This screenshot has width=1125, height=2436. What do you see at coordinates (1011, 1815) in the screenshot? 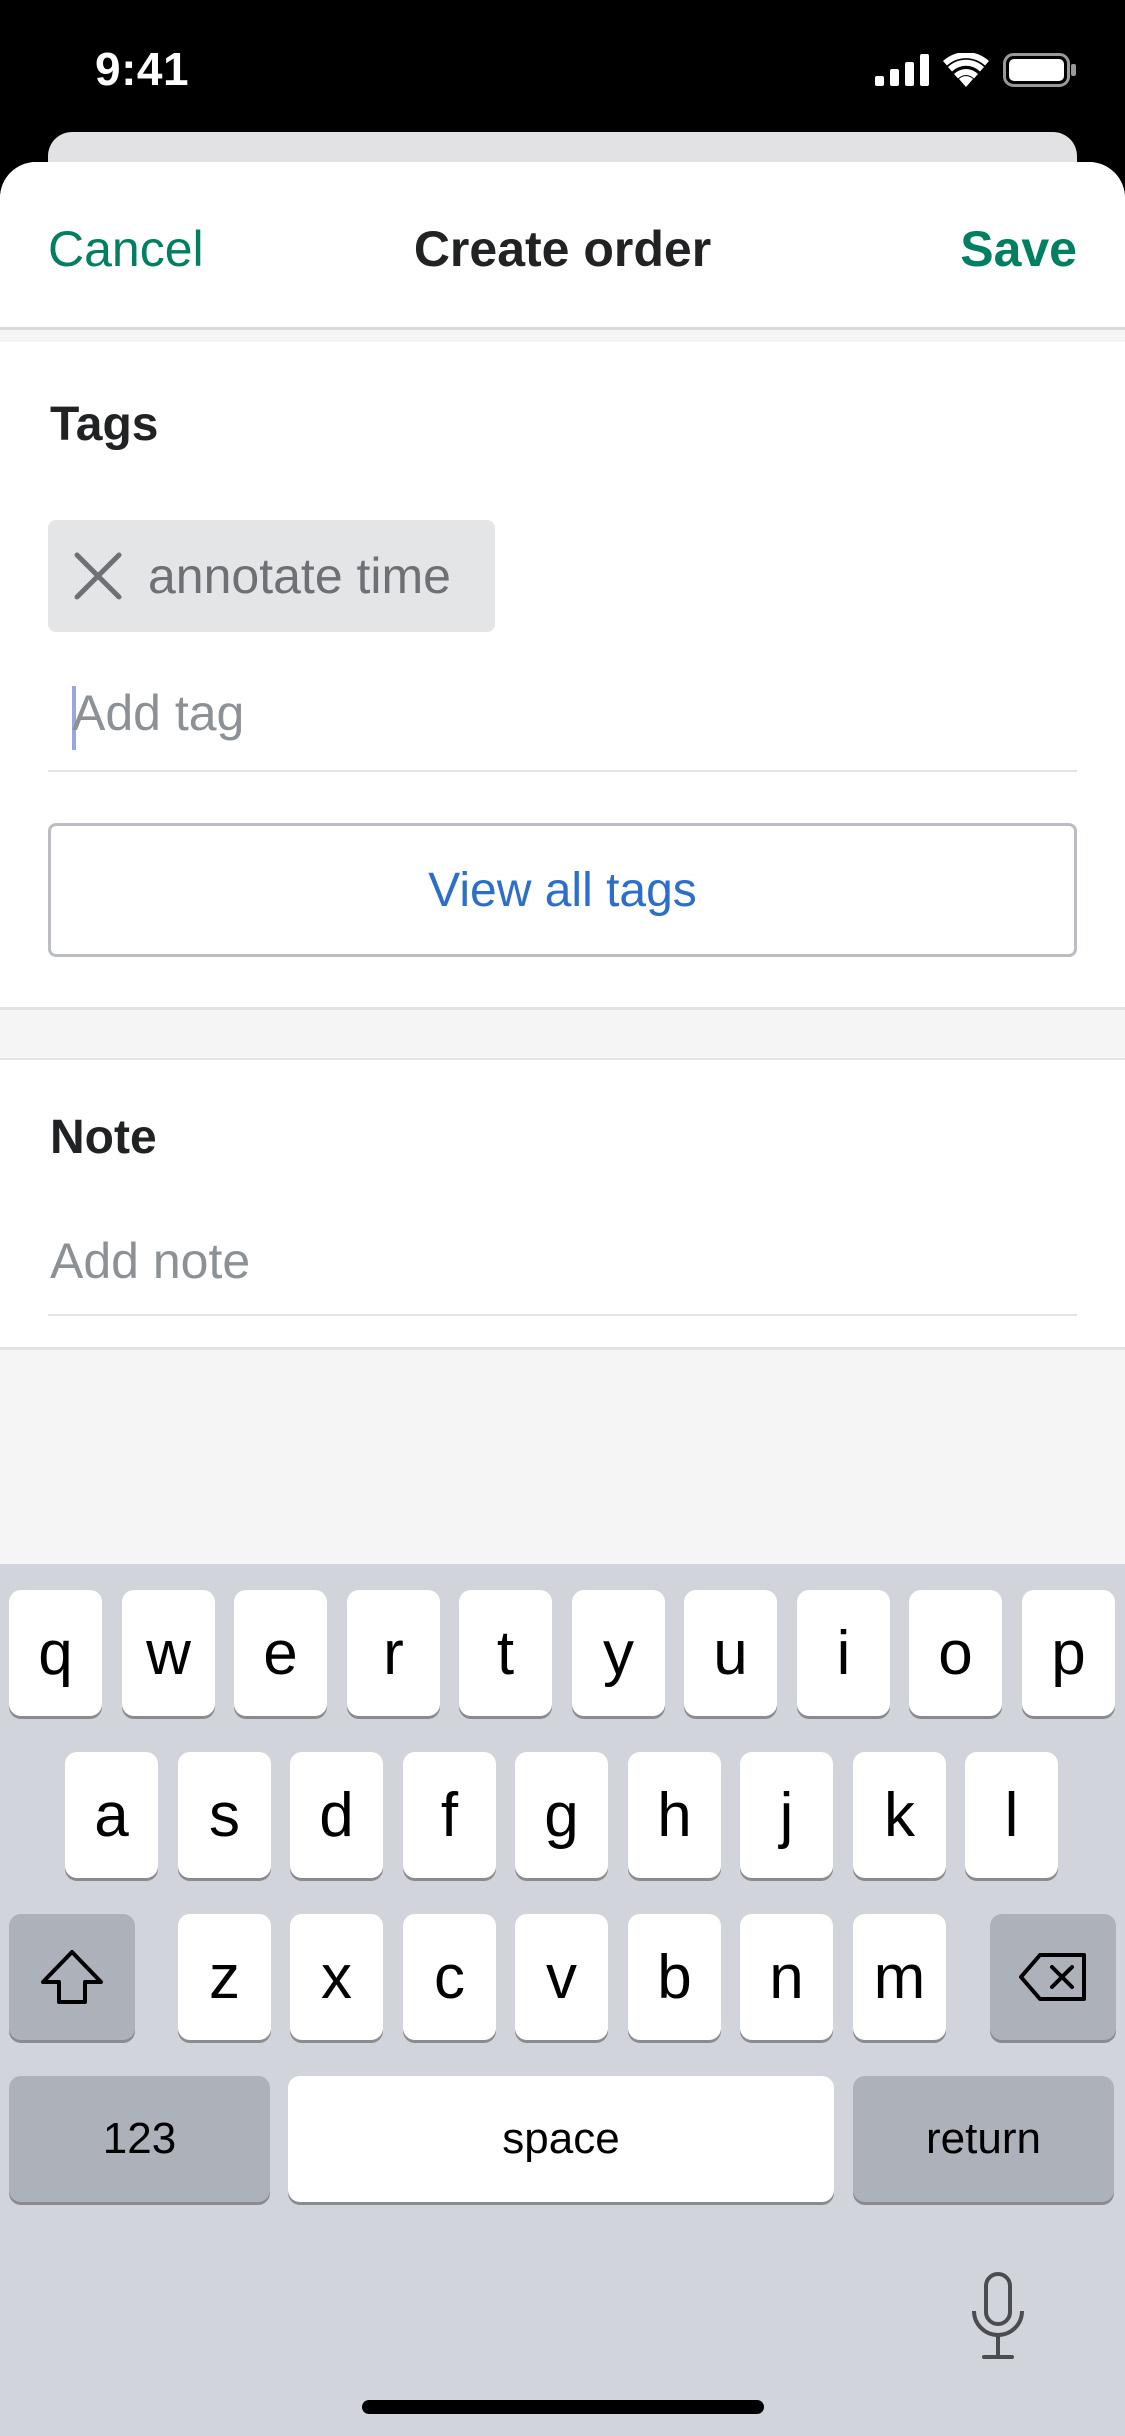
I see `key-l: l` at bounding box center [1011, 1815].